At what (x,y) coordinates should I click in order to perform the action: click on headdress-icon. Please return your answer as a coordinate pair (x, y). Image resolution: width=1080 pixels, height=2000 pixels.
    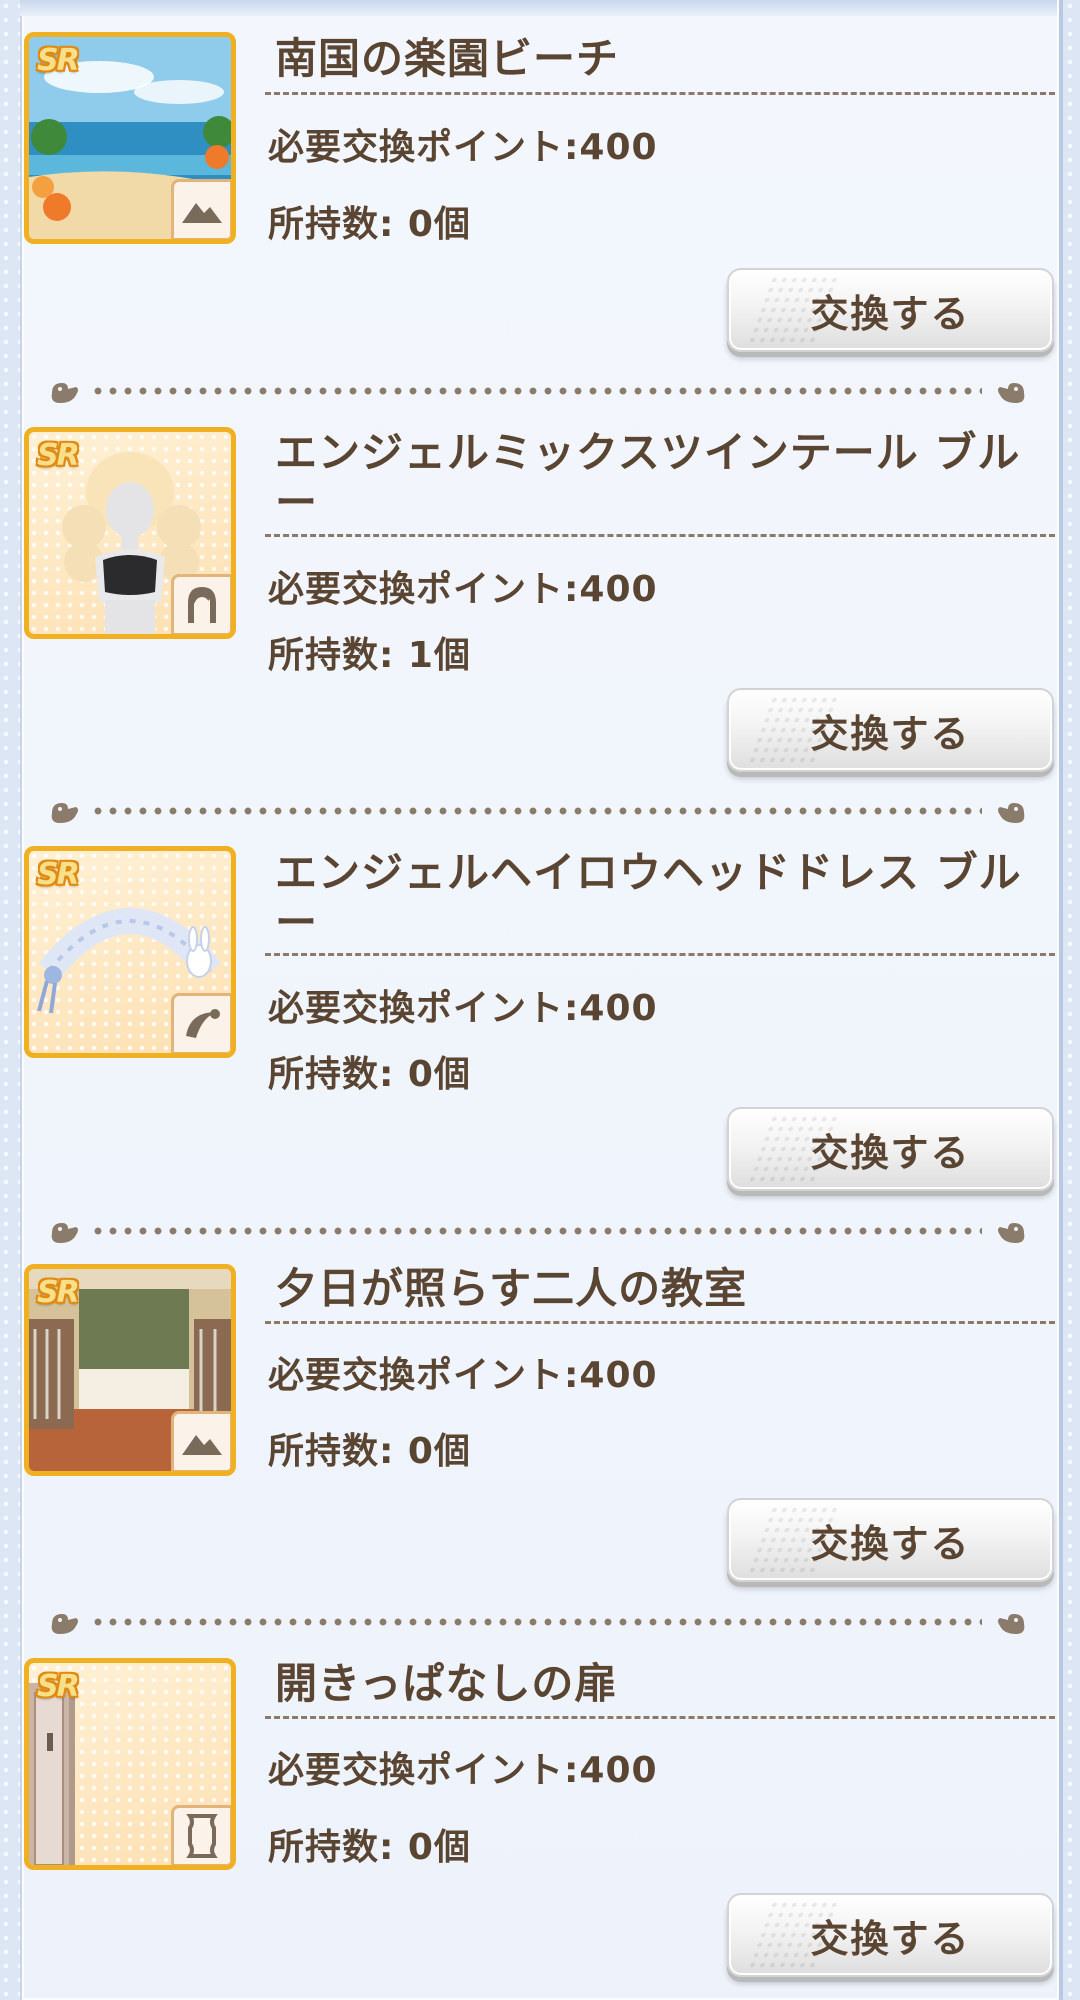
    Looking at the image, I should click on (201, 1023).